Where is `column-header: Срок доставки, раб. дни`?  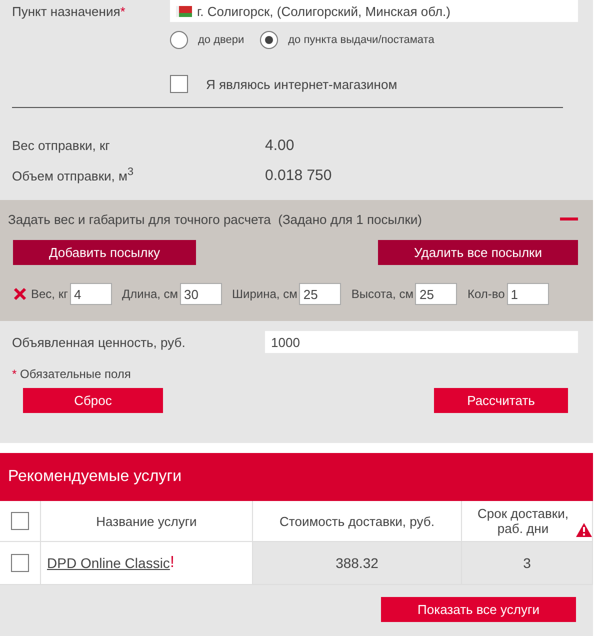 column-header: Срок доставки, раб. дни is located at coordinates (523, 521).